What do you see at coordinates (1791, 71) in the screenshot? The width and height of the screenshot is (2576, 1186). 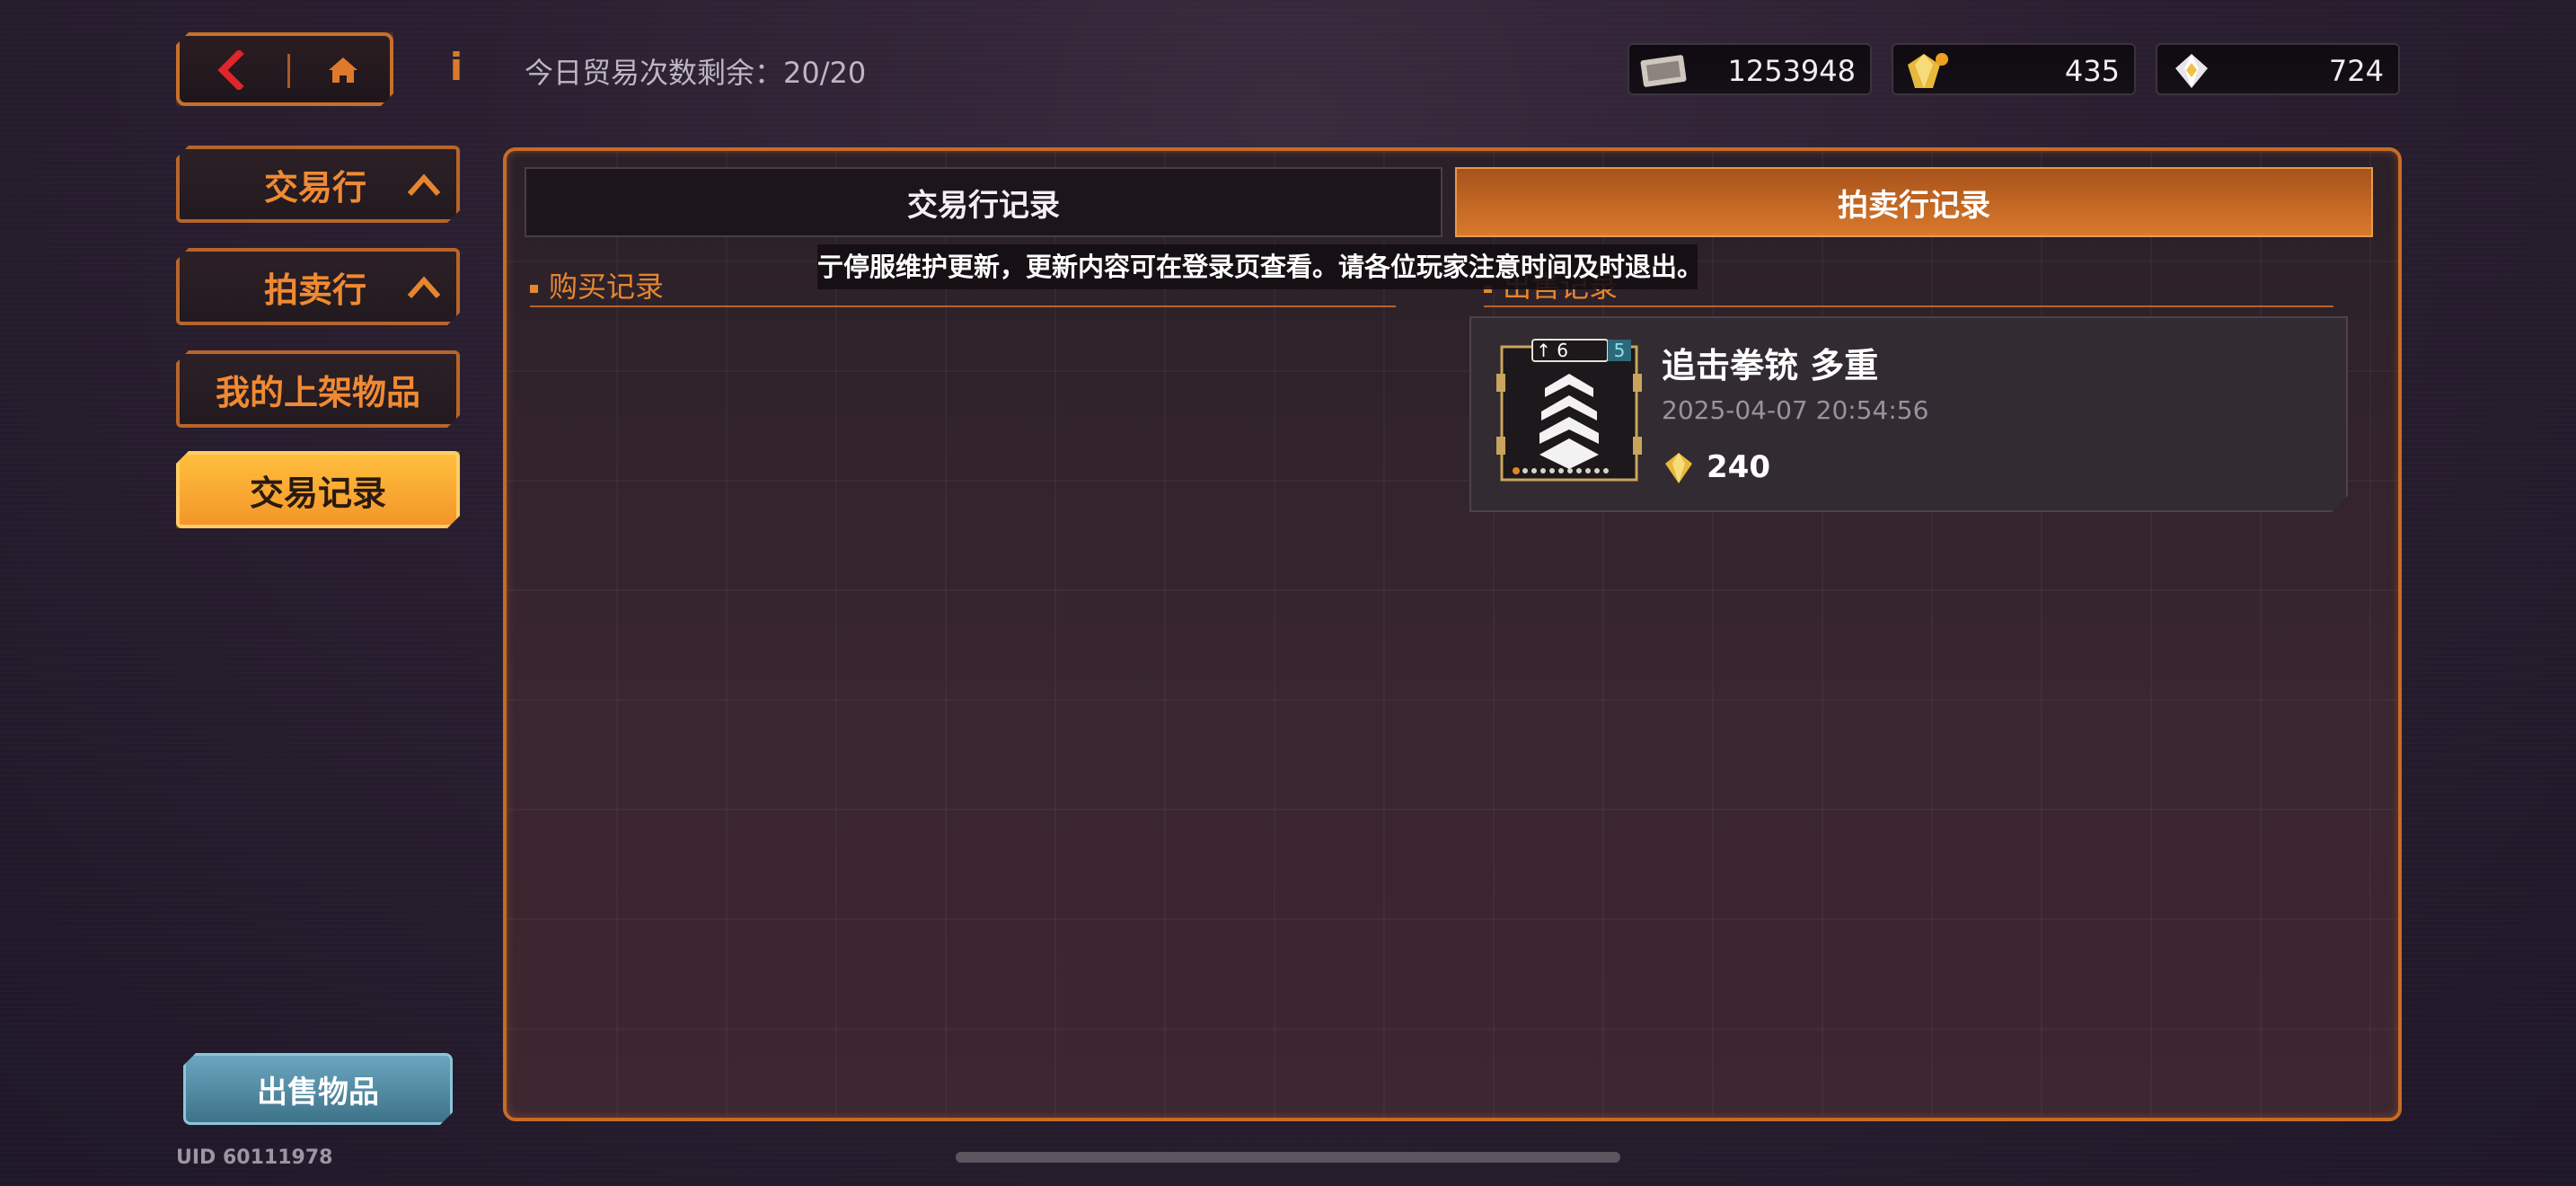 I see `ticket-value: 1253948` at bounding box center [1791, 71].